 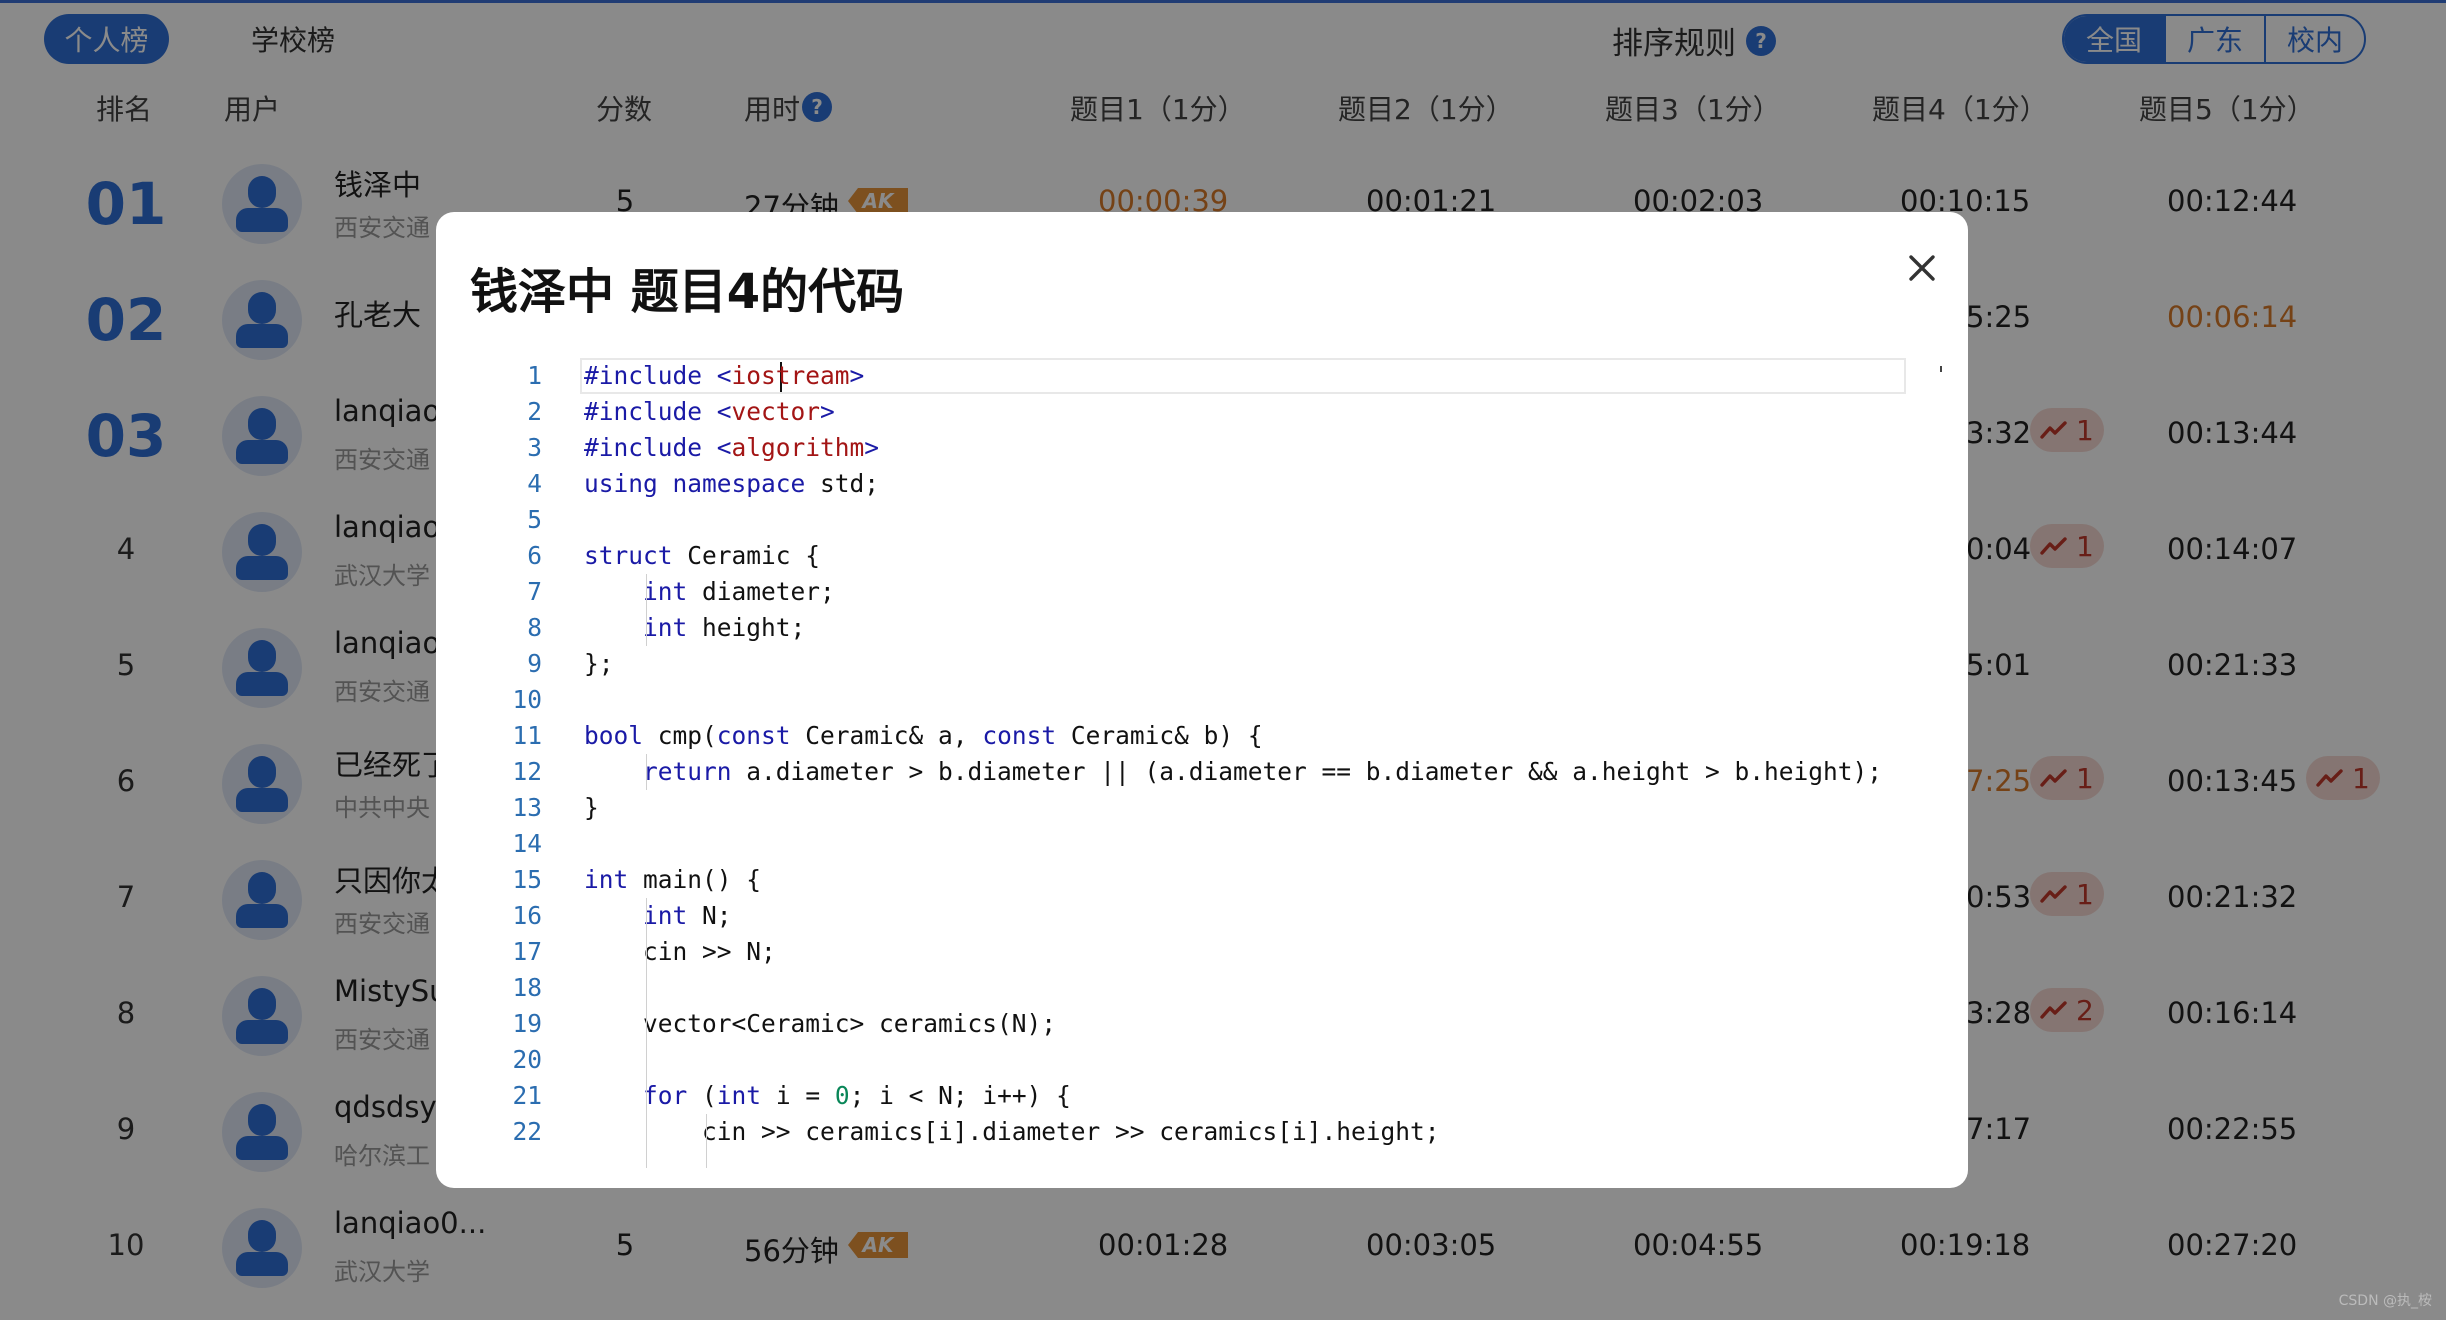 I want to click on code-line: 19 vector<Ceramic> ceramics(N);, so click(x=1206, y=1024).